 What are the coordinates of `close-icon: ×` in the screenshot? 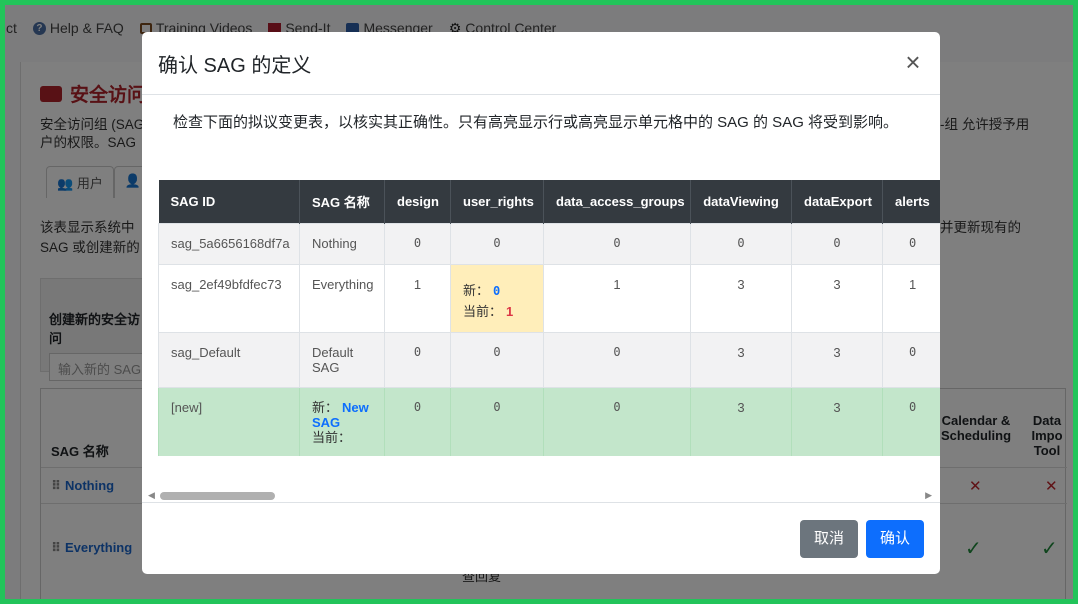 It's located at (913, 62).